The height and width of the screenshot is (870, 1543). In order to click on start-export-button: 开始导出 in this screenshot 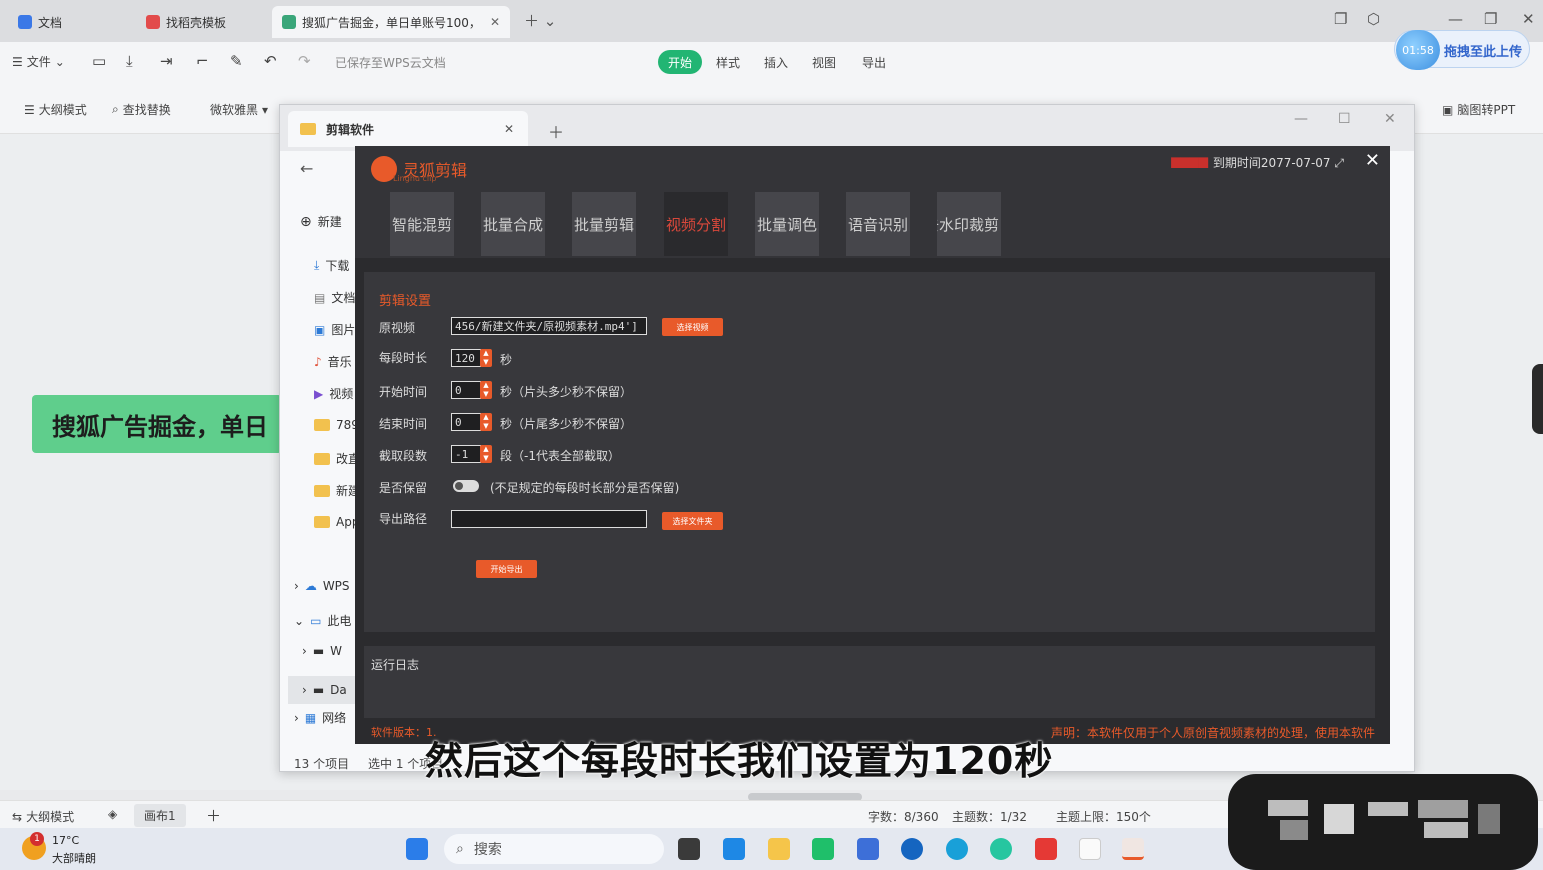, I will do `click(506, 569)`.